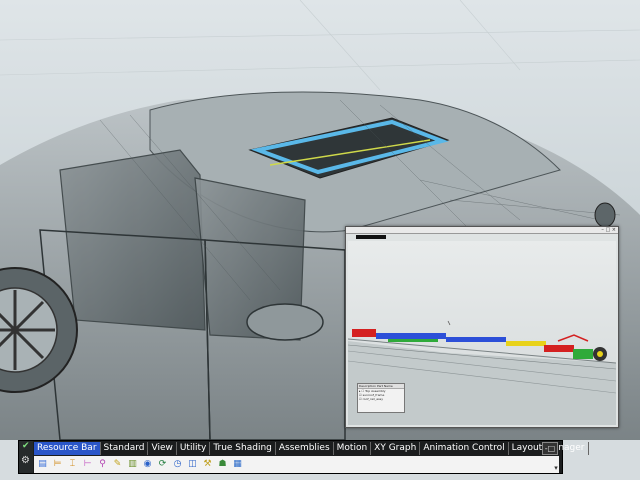  I want to click on reuse-library-icon: ✎, so click(117, 464).